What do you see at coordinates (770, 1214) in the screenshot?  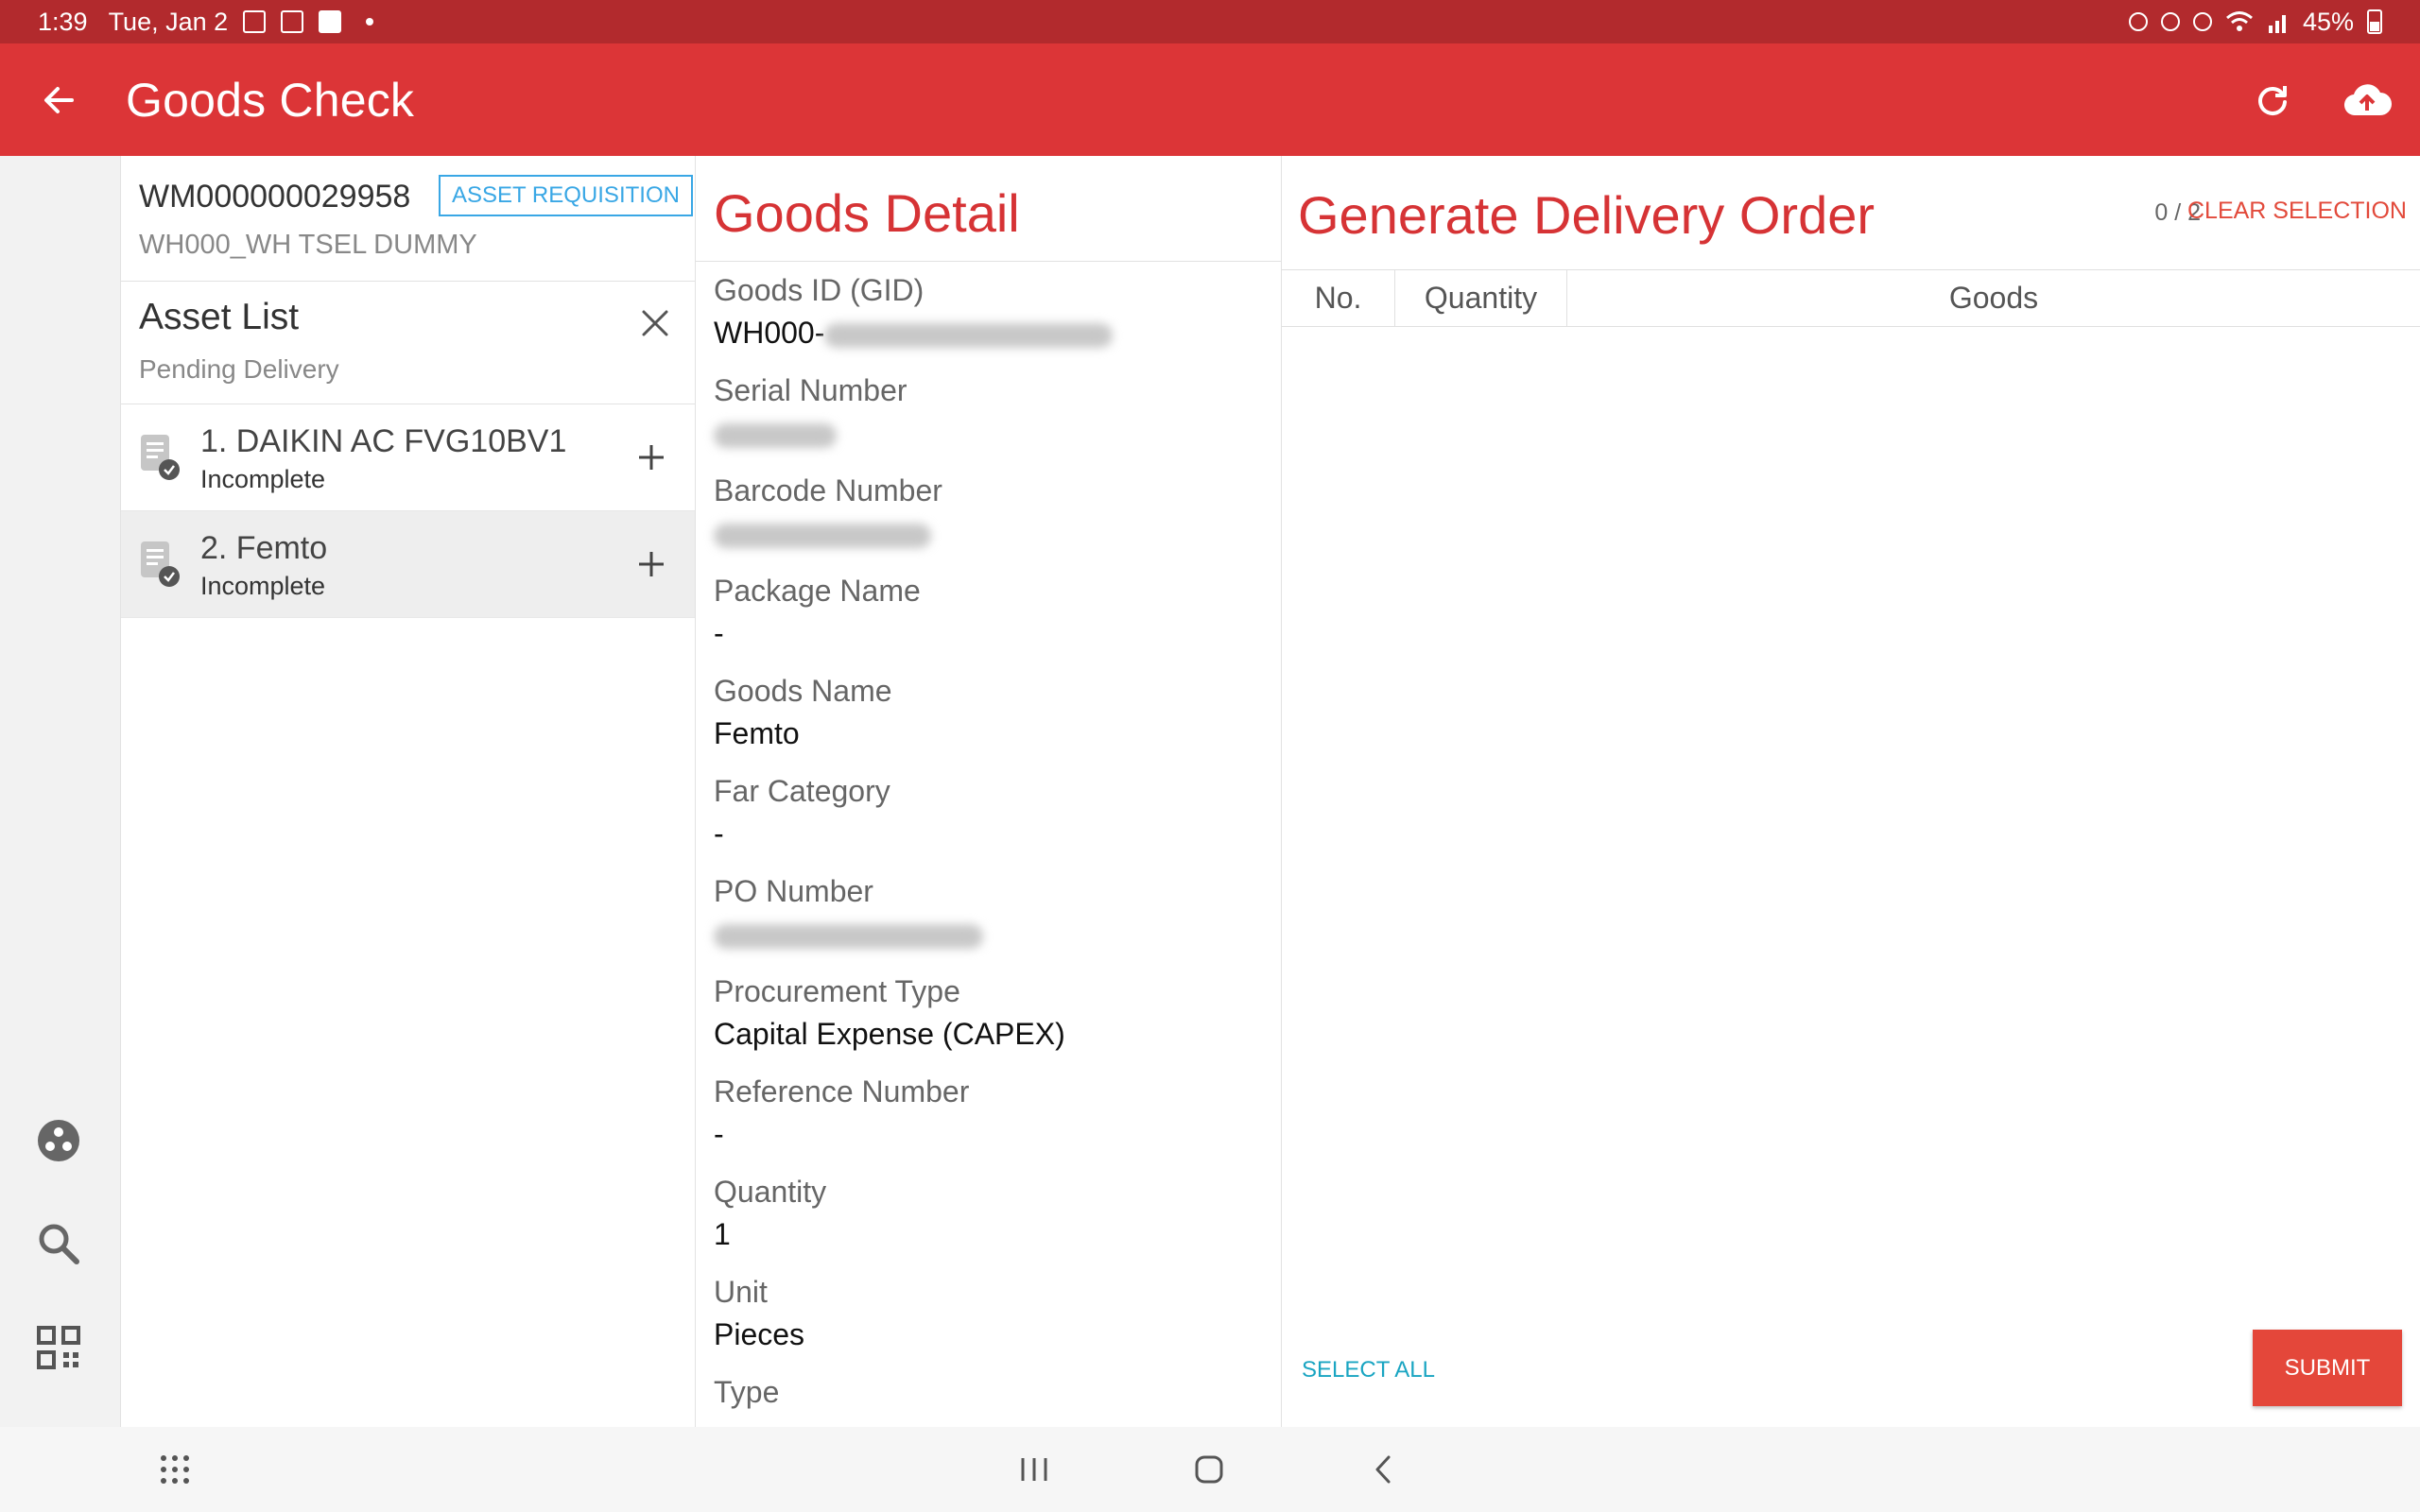 I see `field-quantity: Quantity 1` at bounding box center [770, 1214].